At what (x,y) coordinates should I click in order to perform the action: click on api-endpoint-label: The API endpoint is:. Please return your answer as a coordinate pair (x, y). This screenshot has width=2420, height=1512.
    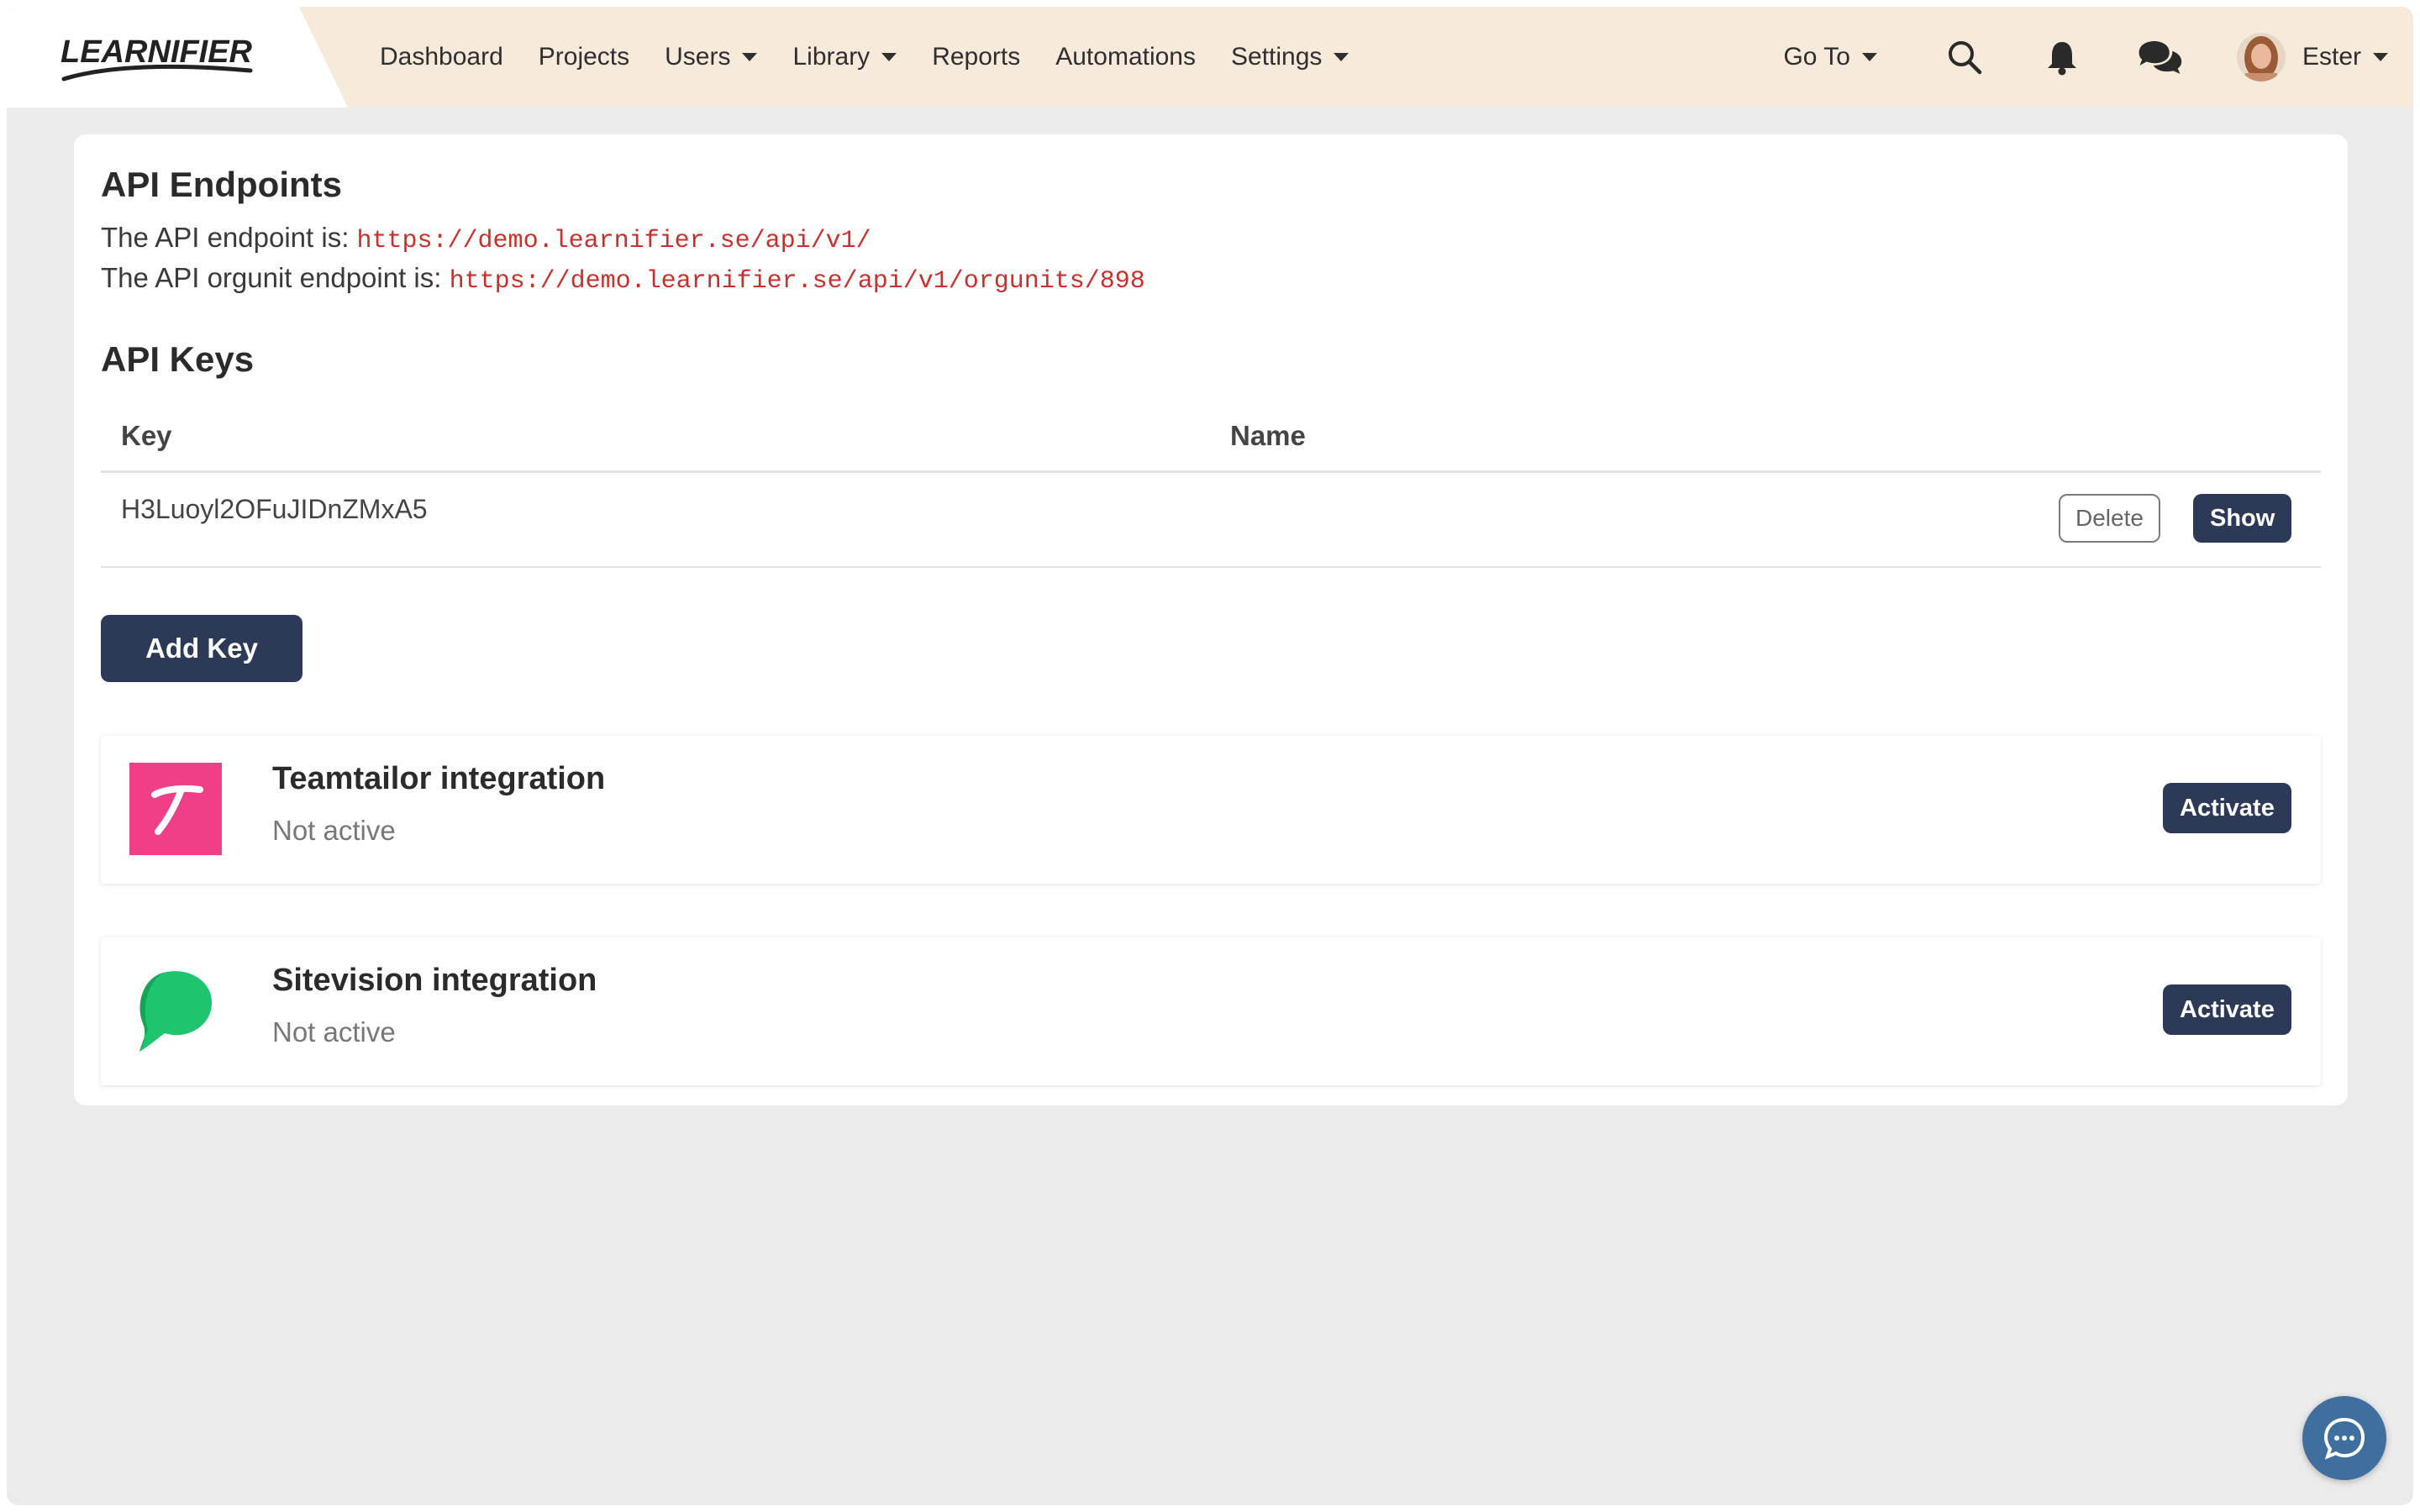
    Looking at the image, I should click on (225, 237).